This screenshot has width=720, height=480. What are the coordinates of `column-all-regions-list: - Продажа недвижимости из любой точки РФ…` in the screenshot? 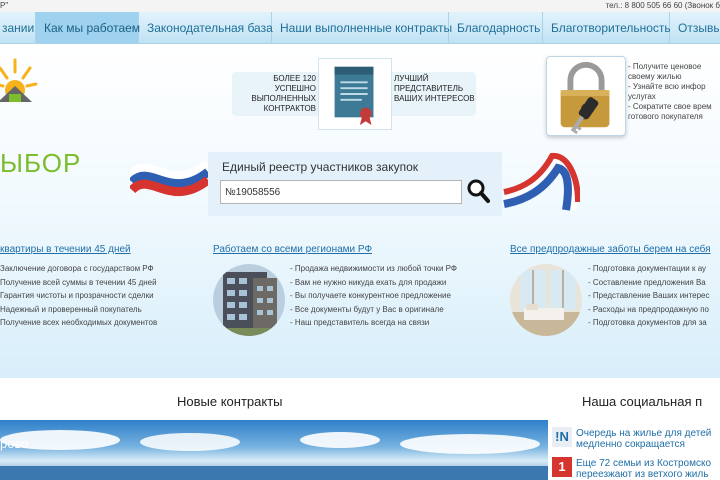 It's located at (373, 296).